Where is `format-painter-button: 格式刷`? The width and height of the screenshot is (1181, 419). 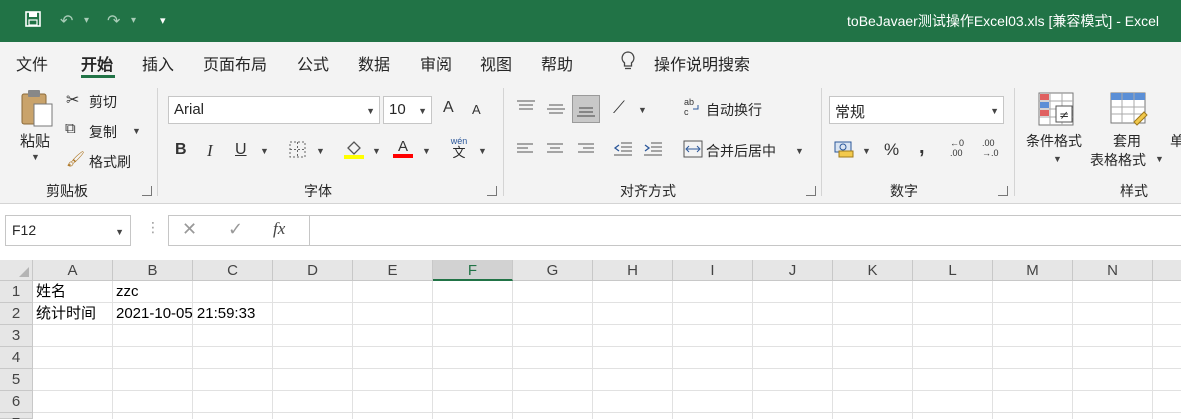 format-painter-button: 格式刷 is located at coordinates (110, 162).